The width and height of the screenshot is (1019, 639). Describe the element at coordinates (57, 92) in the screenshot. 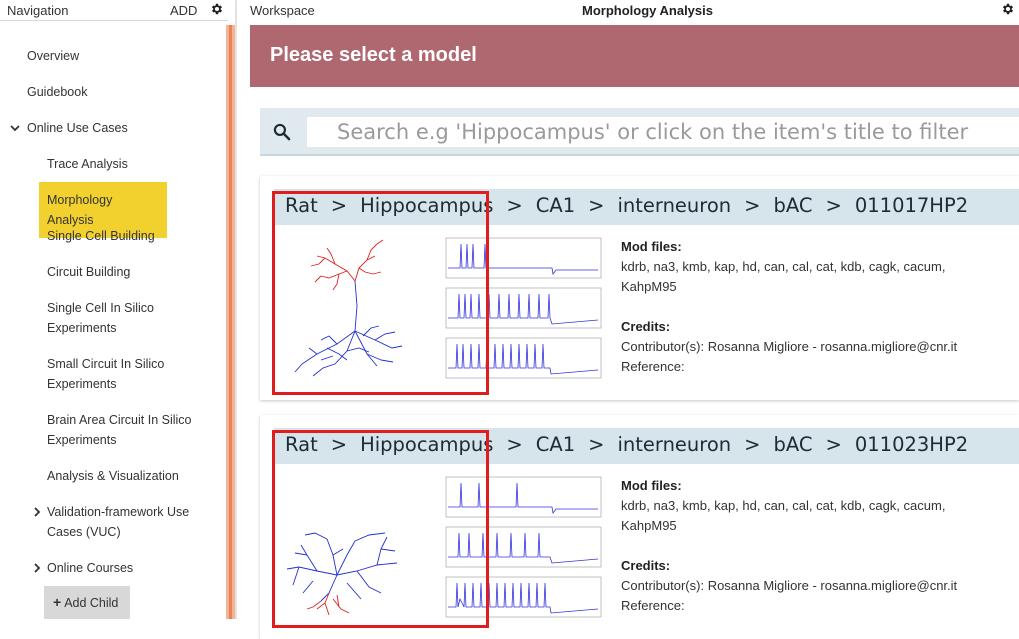

I see `nav-item-guidebook: Guidebook` at that location.